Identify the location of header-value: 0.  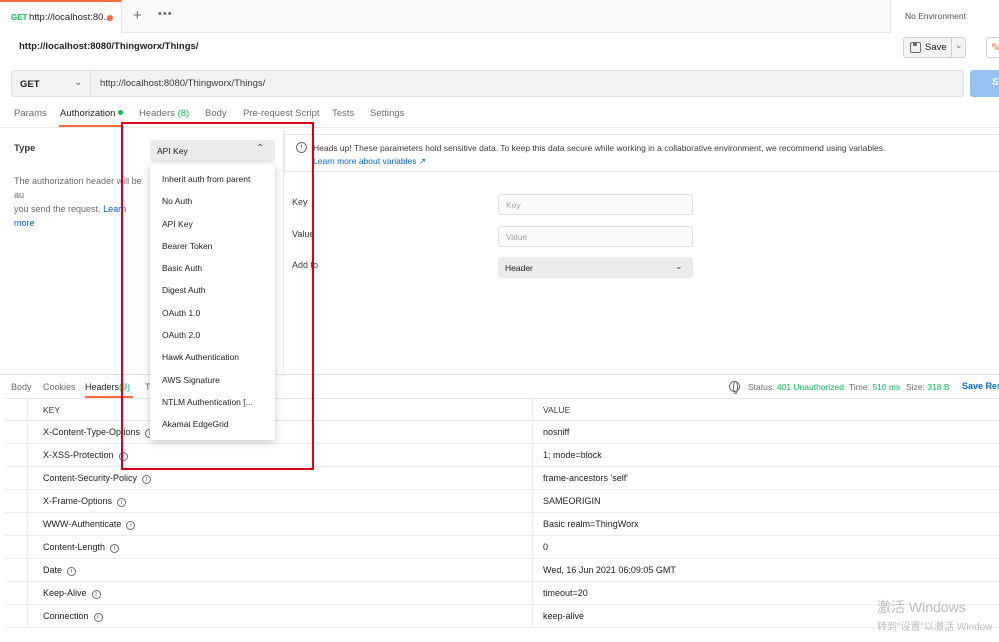
(546, 547).